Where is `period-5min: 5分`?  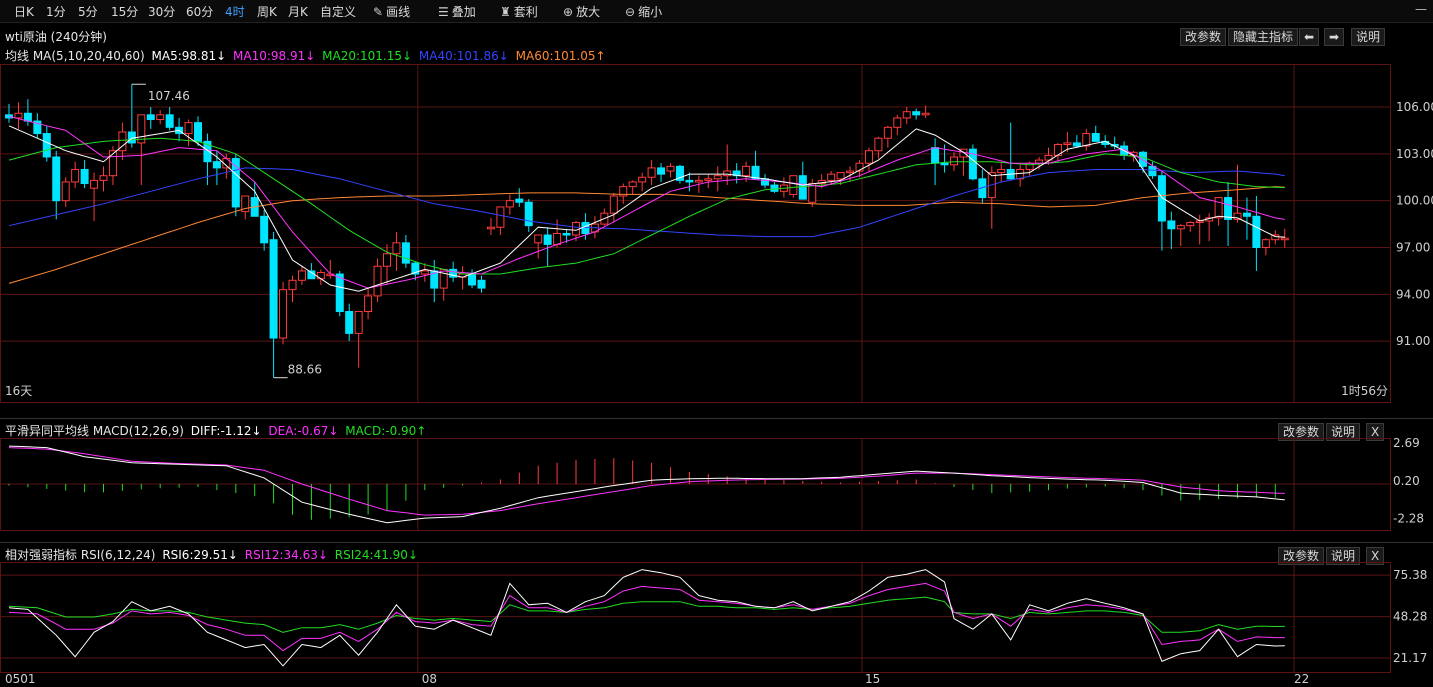
period-5min: 5分 is located at coordinates (88, 11).